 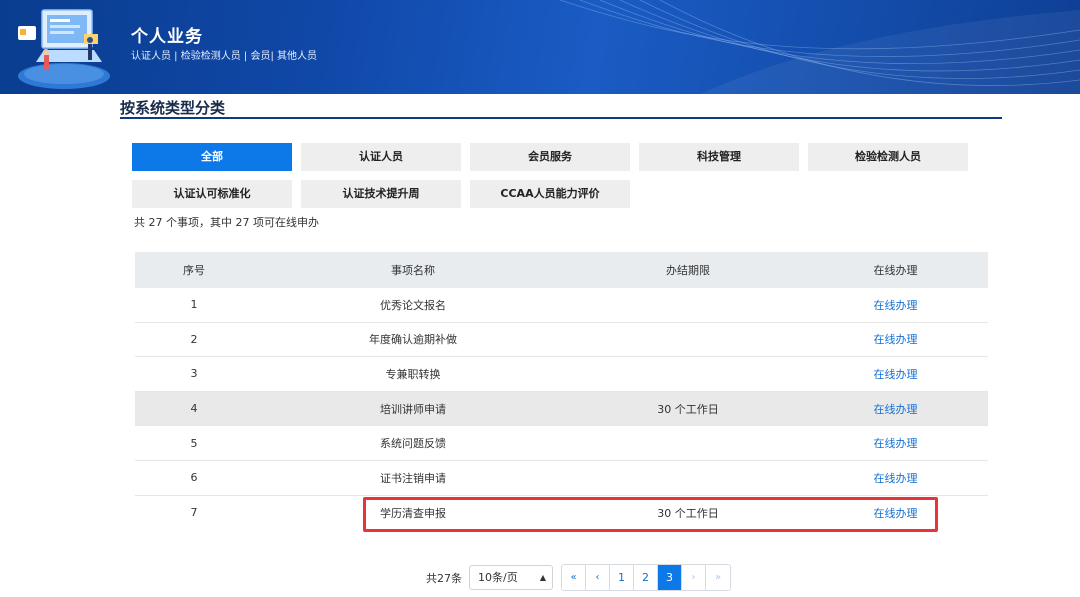 I want to click on row-number: 1, so click(x=194, y=305).